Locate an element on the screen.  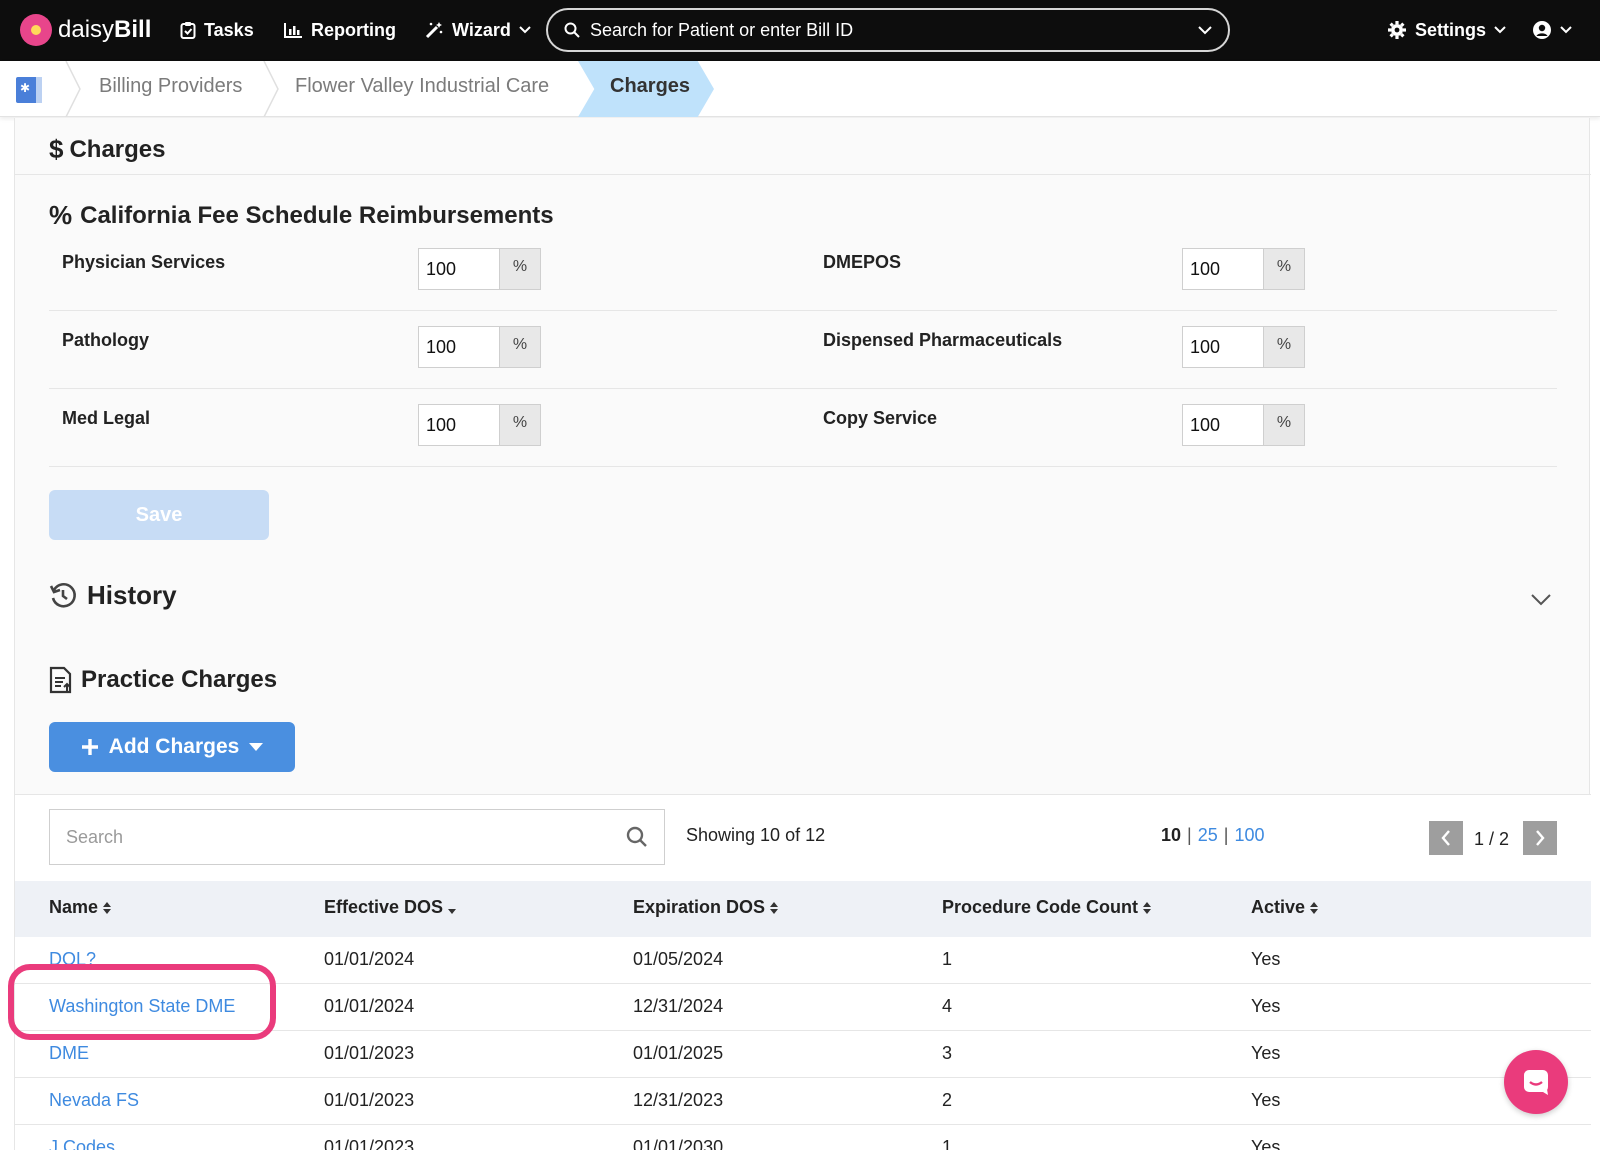
chevron-left-icon is located at coordinates (1445, 838).